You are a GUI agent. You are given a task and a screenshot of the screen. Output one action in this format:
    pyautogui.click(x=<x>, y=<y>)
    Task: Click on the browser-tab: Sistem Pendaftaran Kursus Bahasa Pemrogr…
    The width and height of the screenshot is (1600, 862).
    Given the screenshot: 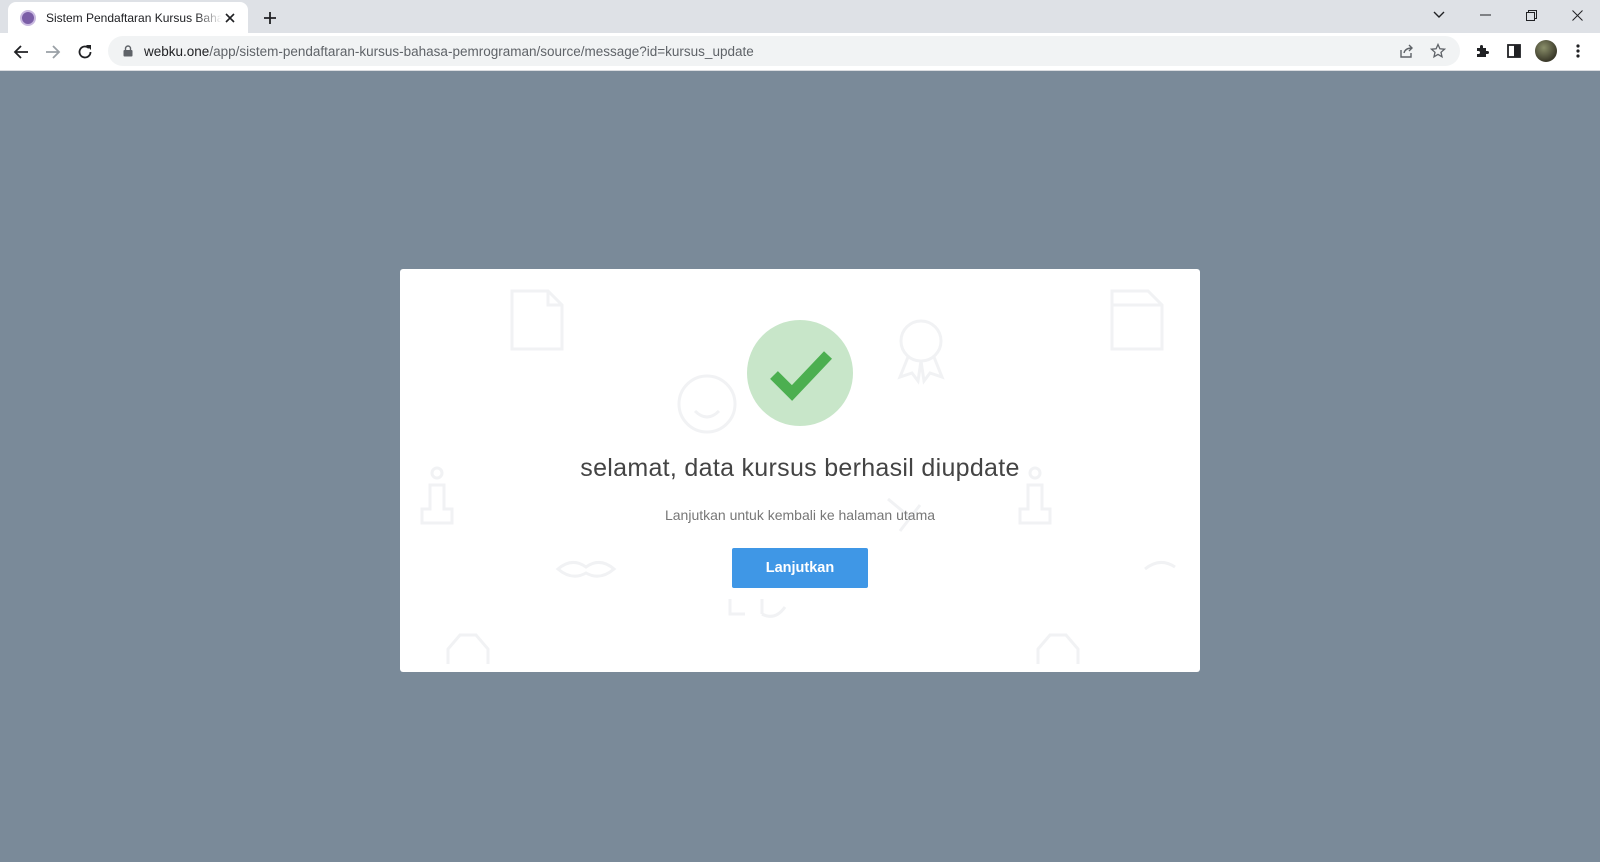 What is the action you would take?
    pyautogui.click(x=128, y=18)
    